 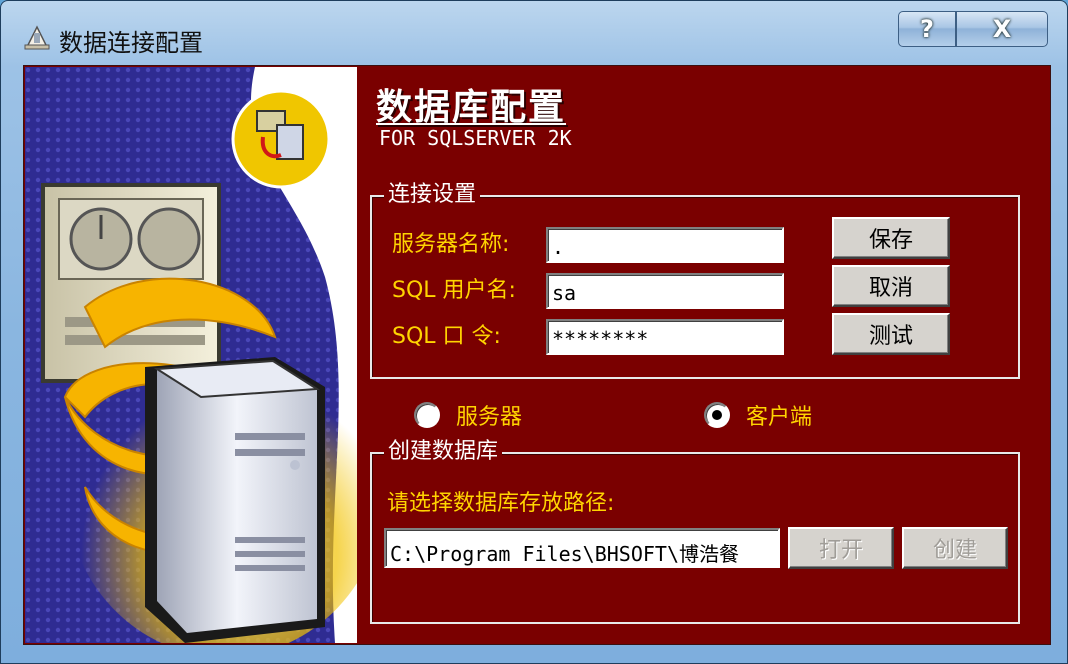 I want to click on create-button-label: 创建, so click(x=954, y=550).